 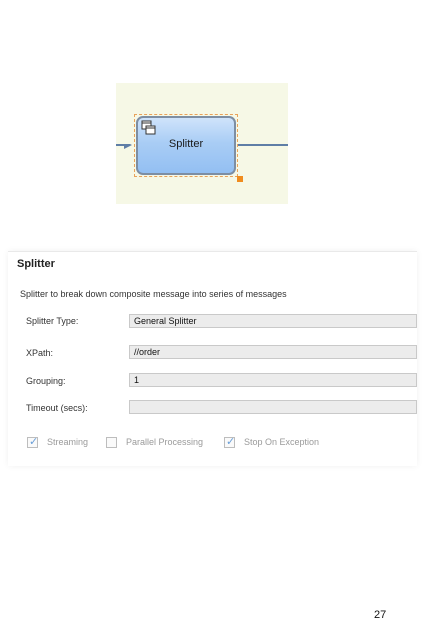 I want to click on timeout-label: Timeout (secs):, so click(x=57, y=408).